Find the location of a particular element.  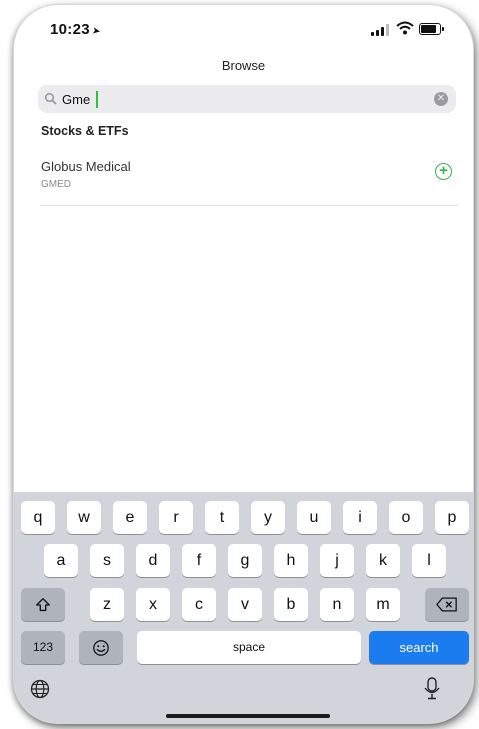

search-input is located at coordinates (242, 99).